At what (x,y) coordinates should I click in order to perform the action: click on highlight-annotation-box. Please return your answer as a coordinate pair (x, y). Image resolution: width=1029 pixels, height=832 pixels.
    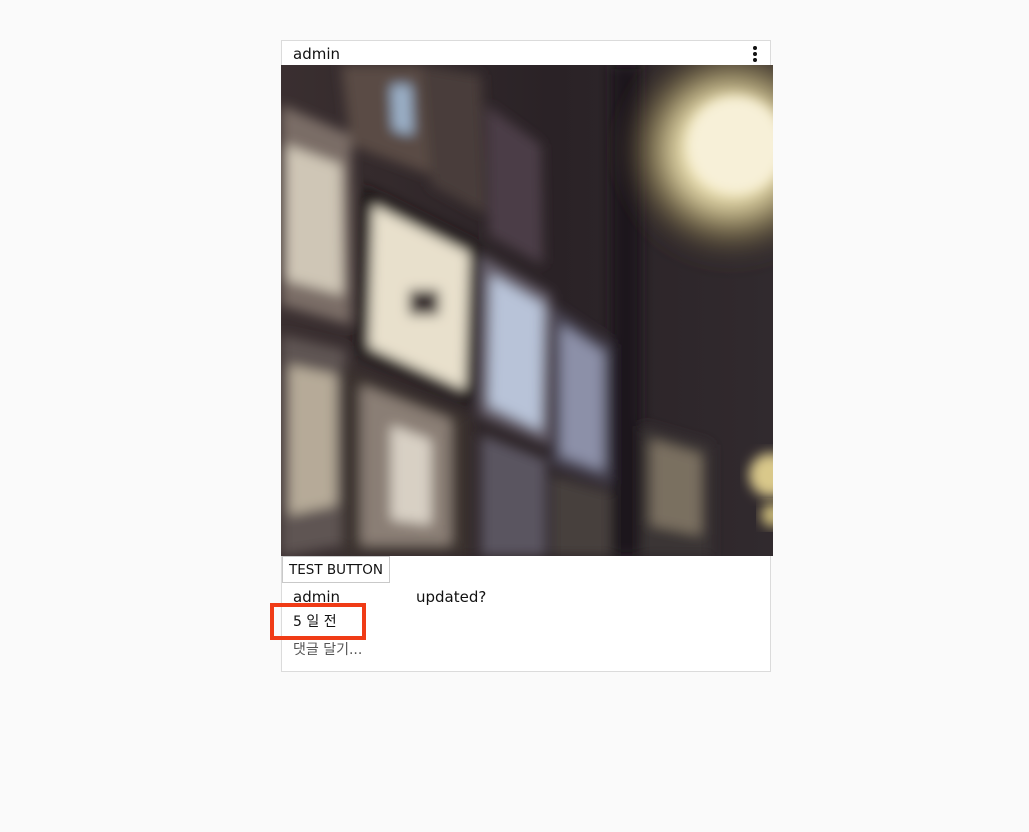
    Looking at the image, I should click on (318, 621).